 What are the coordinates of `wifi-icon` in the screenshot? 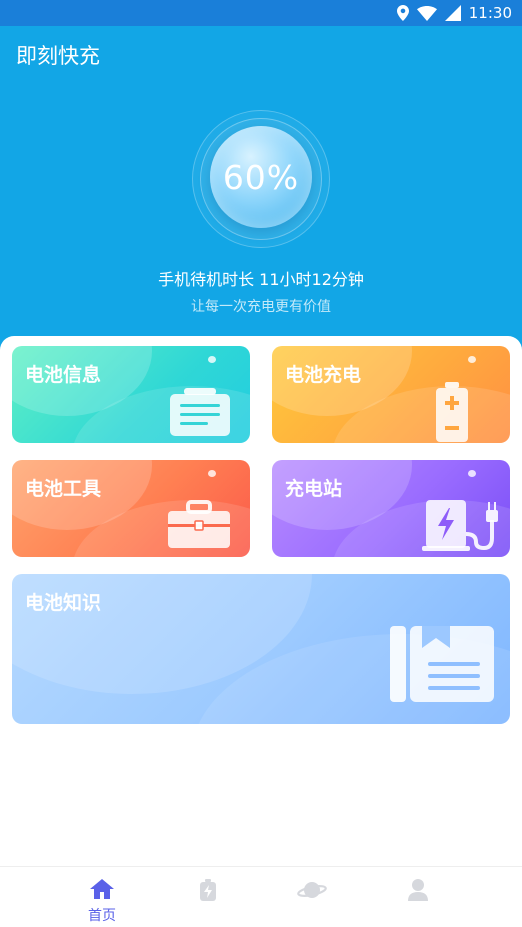 It's located at (426, 13).